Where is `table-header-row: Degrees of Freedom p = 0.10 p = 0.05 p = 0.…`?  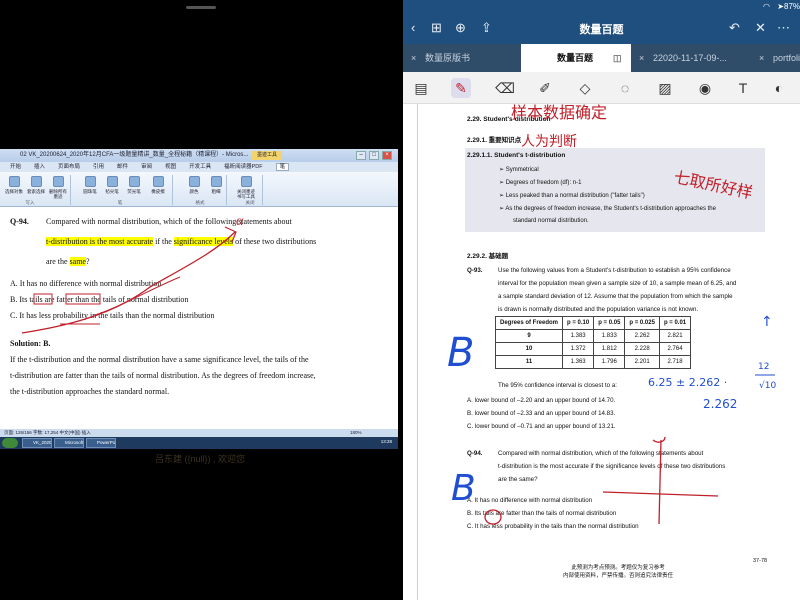 table-header-row: Degrees of Freedom p = 0.10 p = 0.05 p = 0.… is located at coordinates (593, 323).